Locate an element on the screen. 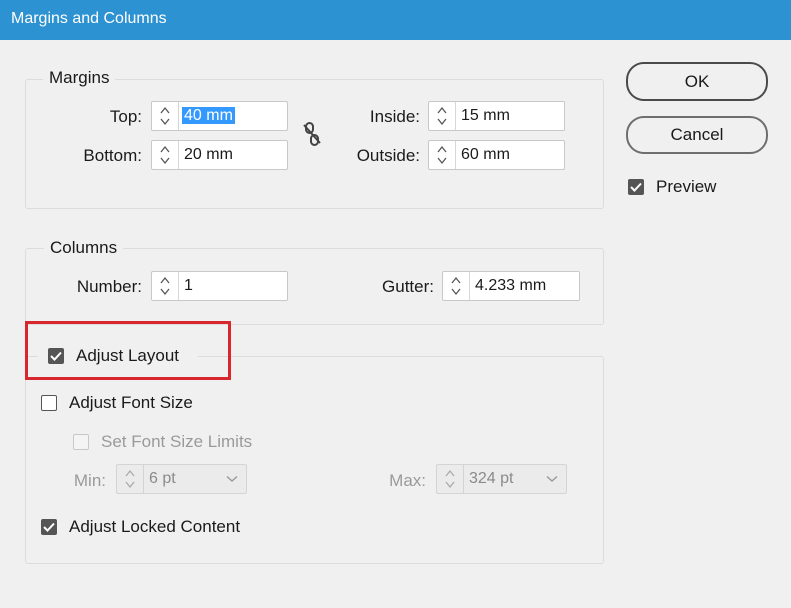 The width and height of the screenshot is (791, 608). number-field: 1 is located at coordinates (219, 286).